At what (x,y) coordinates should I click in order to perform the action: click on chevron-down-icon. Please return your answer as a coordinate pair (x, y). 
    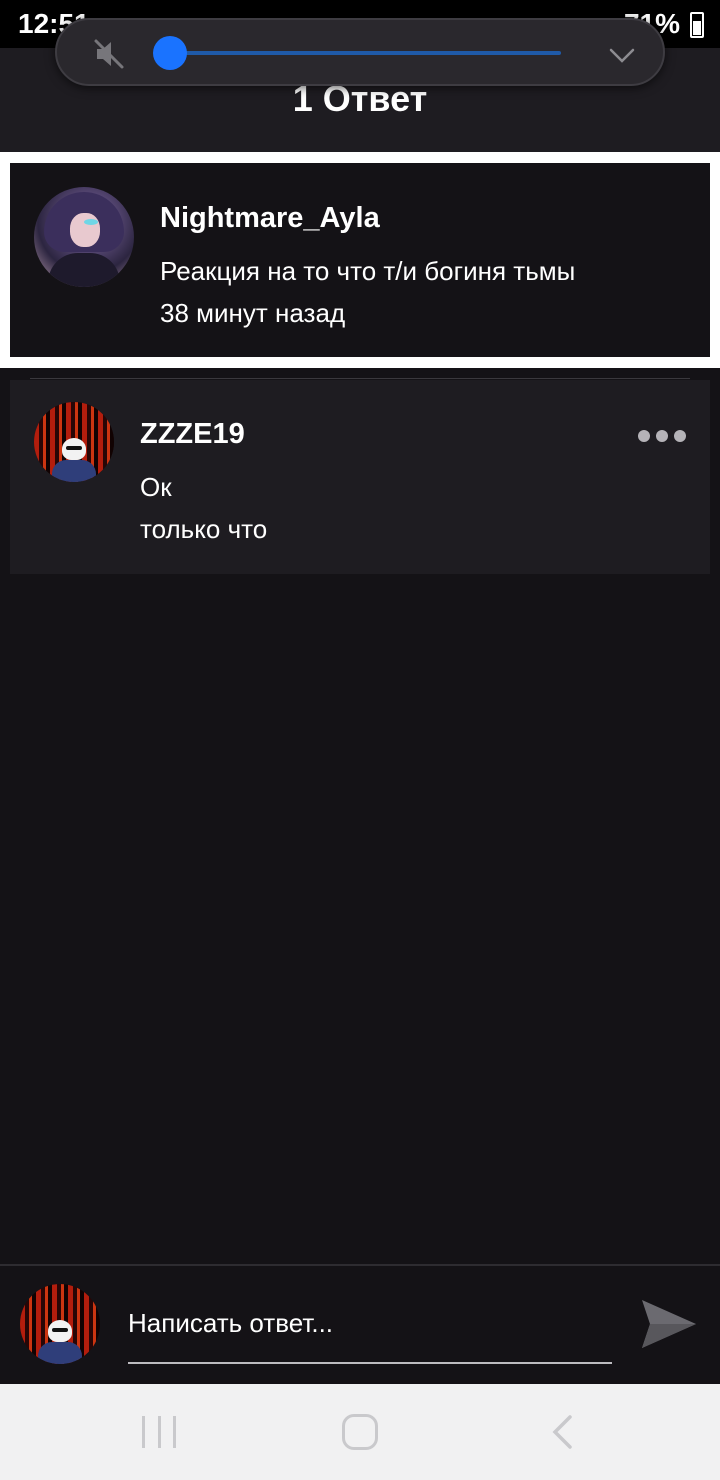
    Looking at the image, I should click on (622, 55).